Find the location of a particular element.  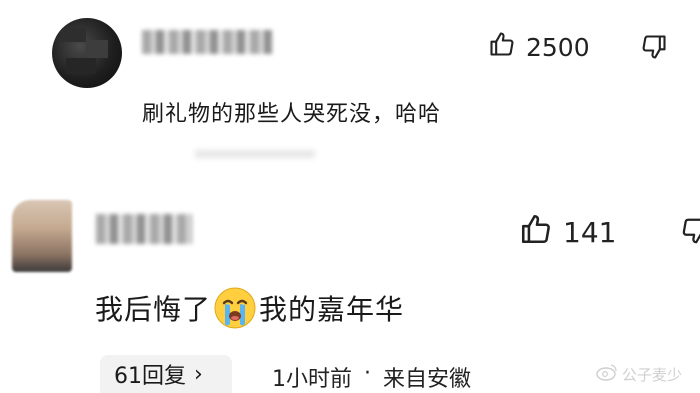

watermark-text: 公子麦少 is located at coordinates (652, 374).